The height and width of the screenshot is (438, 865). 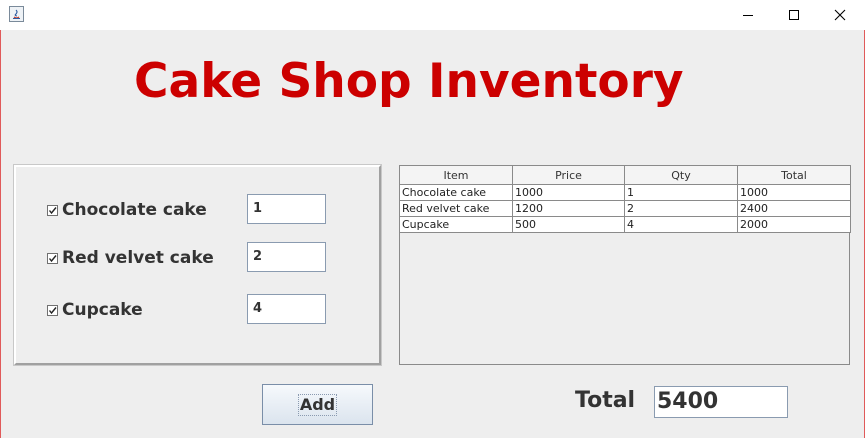 I want to click on chocolate-cake-label: Chocolate cake, so click(x=134, y=210).